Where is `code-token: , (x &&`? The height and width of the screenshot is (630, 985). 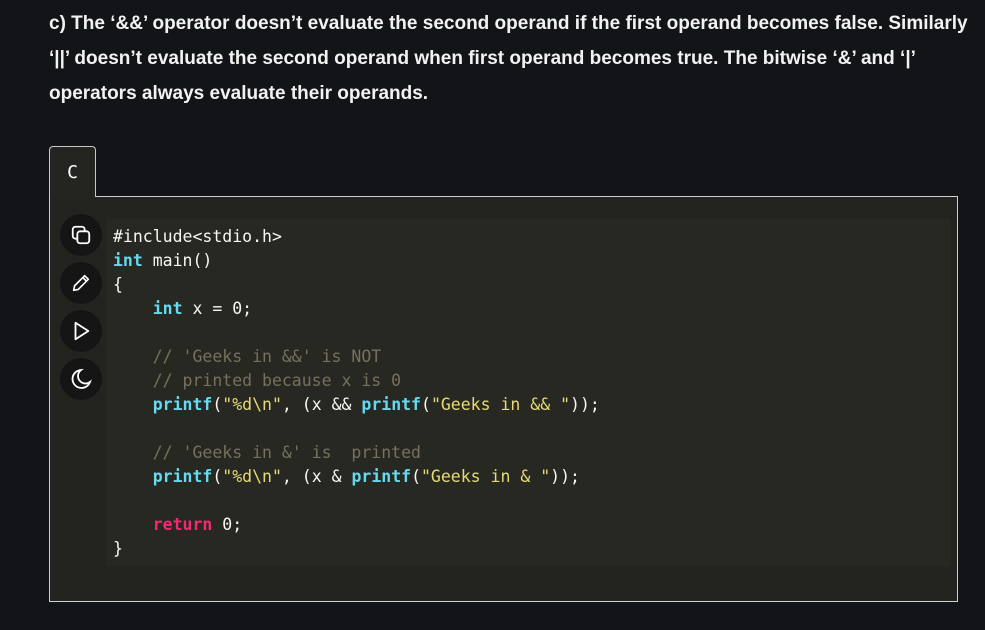
code-token: , (x && is located at coordinates (321, 404).